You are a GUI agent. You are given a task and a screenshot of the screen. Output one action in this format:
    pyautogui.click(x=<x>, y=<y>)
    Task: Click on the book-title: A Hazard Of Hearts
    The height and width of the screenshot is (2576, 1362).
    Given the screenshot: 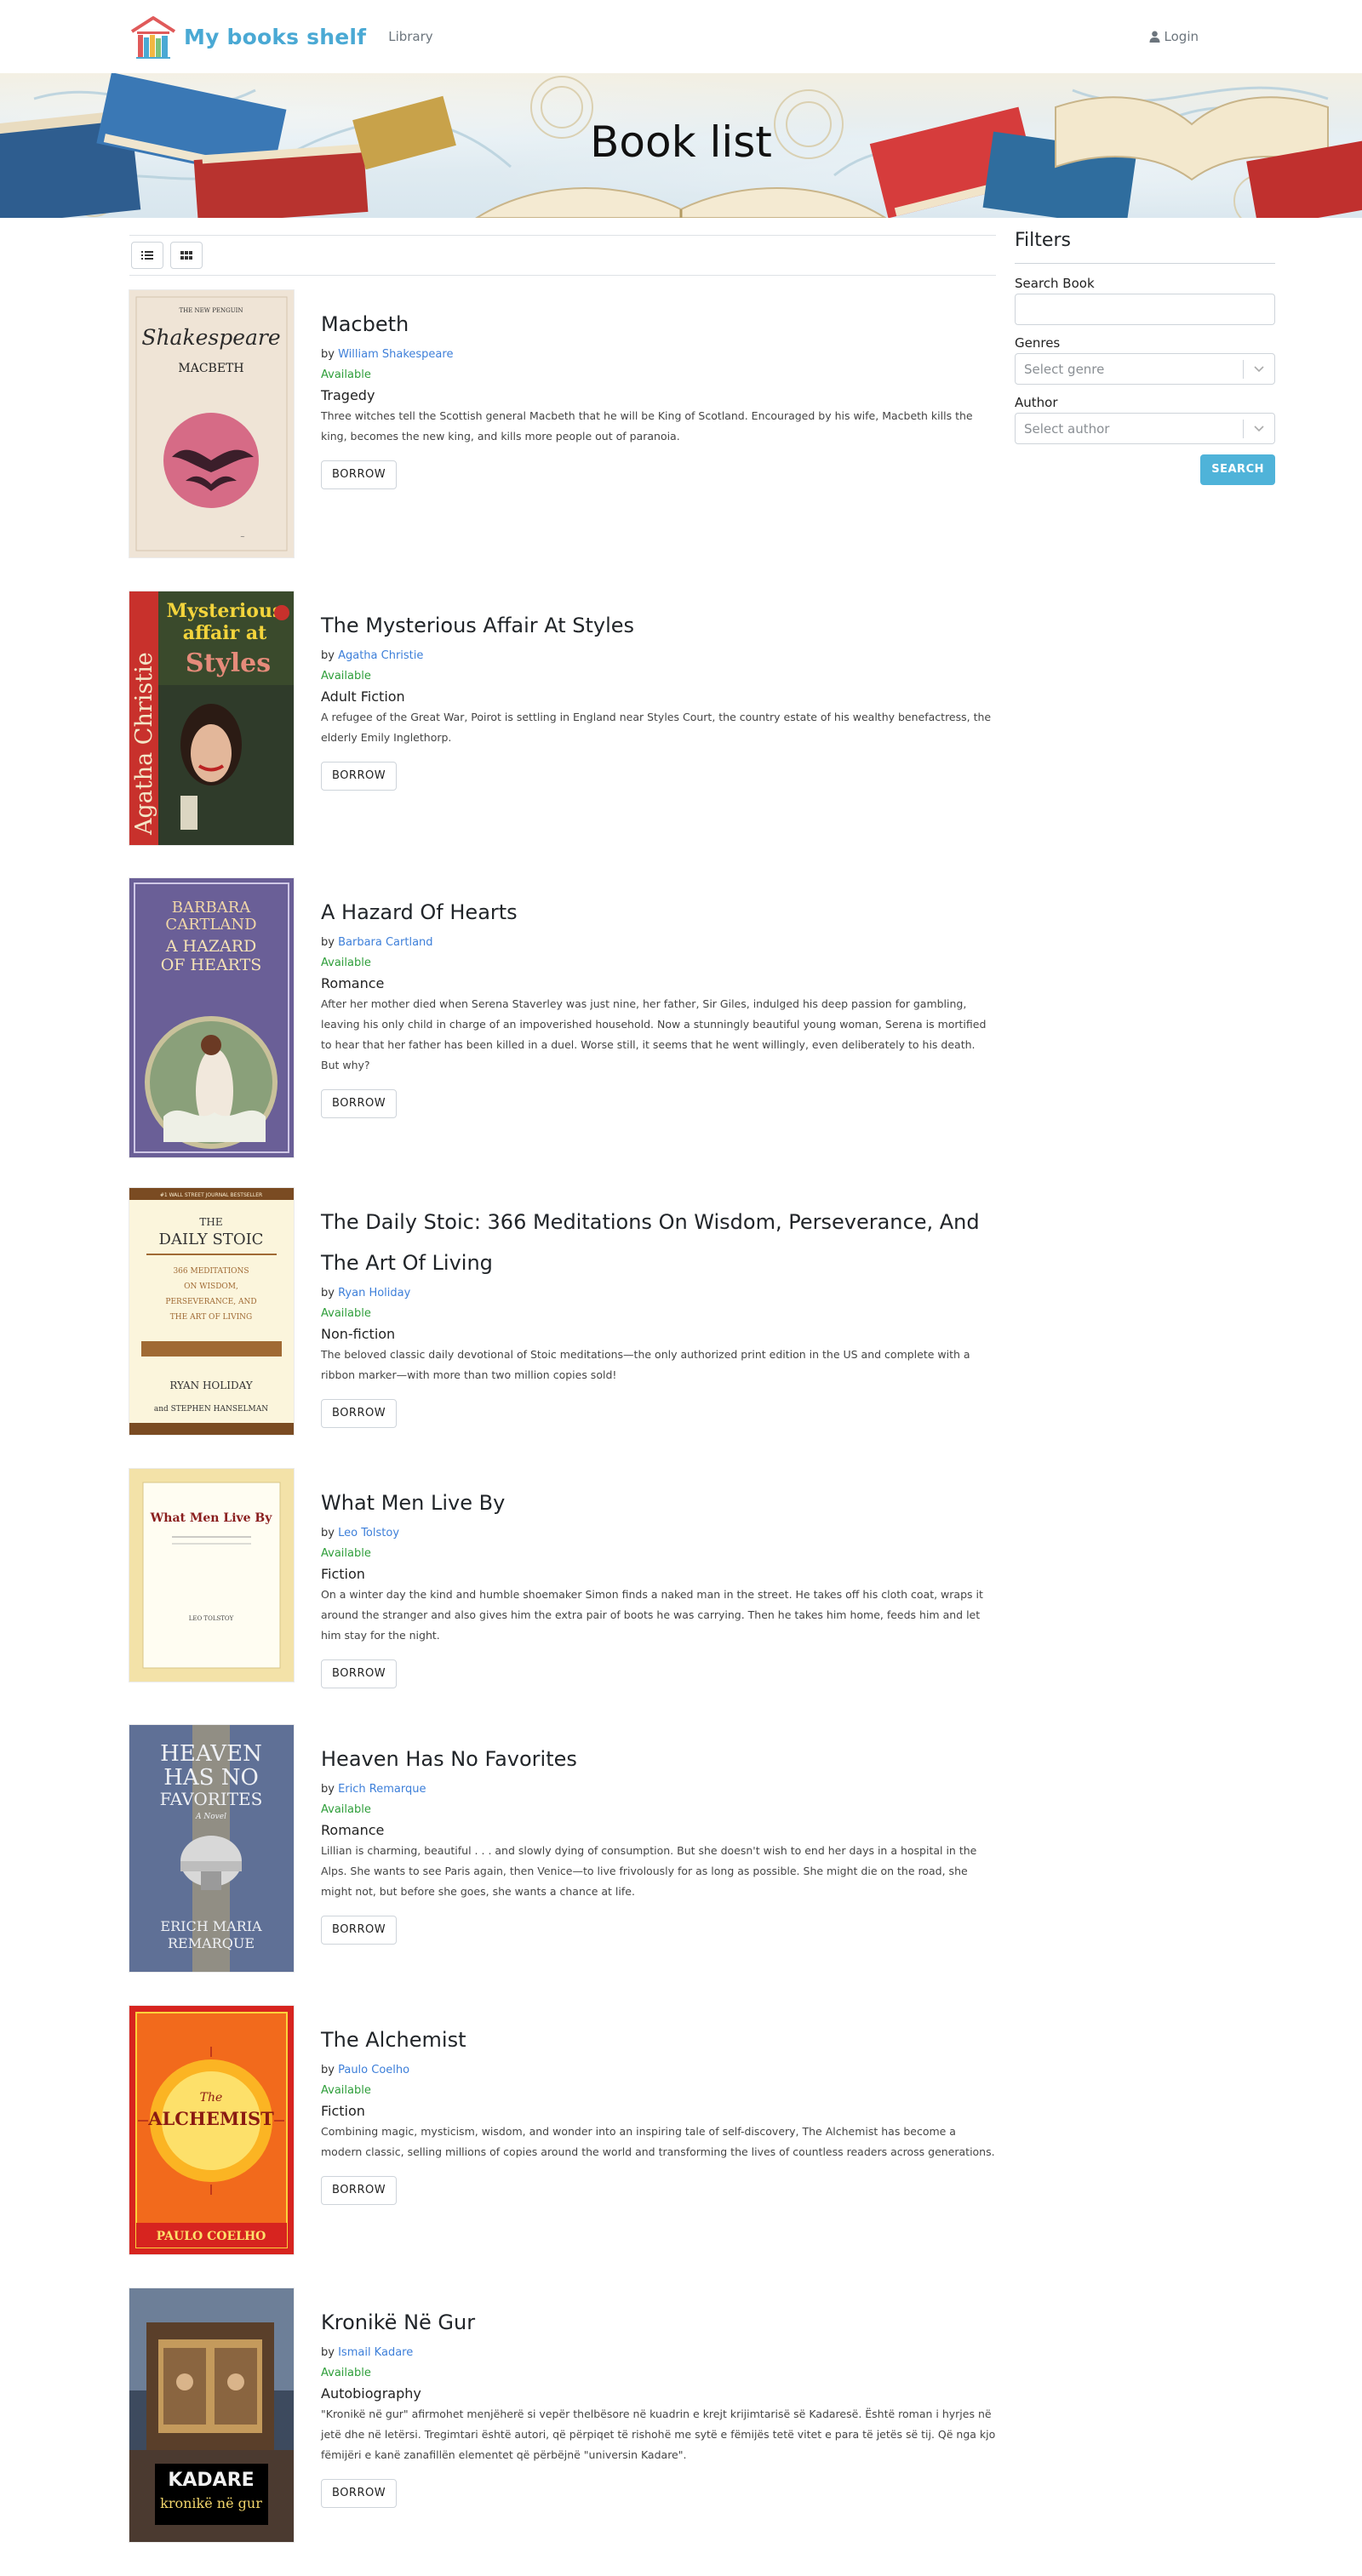 What is the action you would take?
    pyautogui.click(x=658, y=912)
    